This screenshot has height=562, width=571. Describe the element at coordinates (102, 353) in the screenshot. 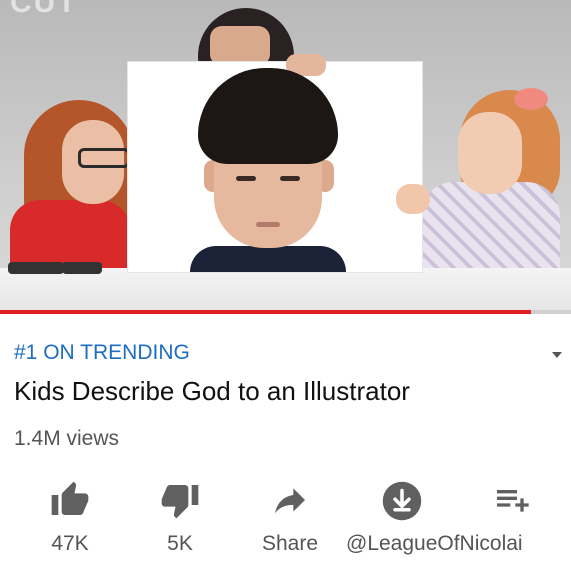

I see `trending-badge: #1 ON TRENDING` at that location.